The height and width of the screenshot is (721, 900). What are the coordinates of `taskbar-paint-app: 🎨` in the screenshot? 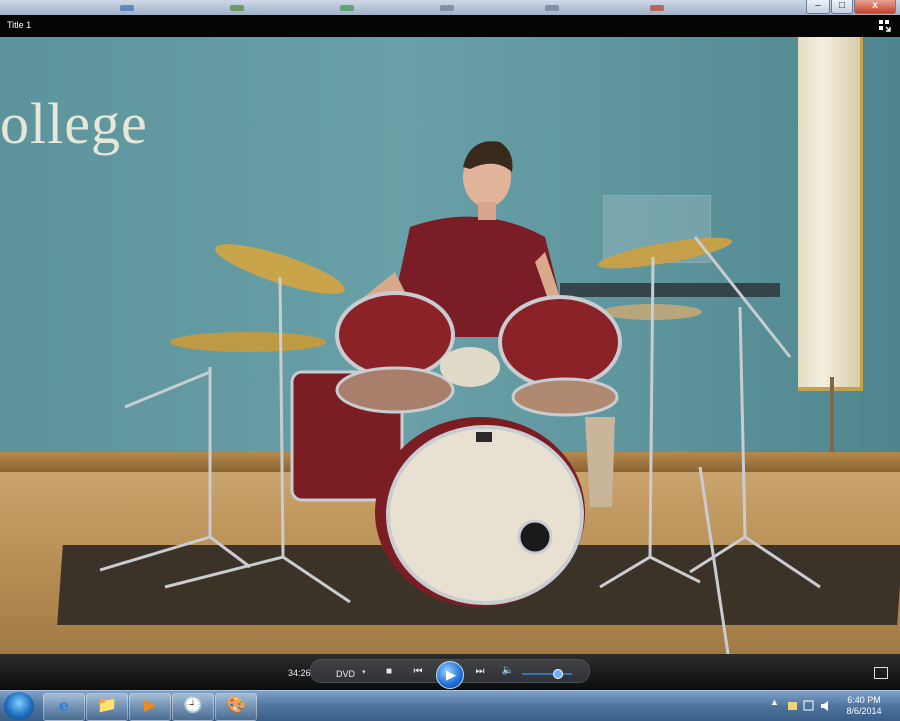 It's located at (236, 707).